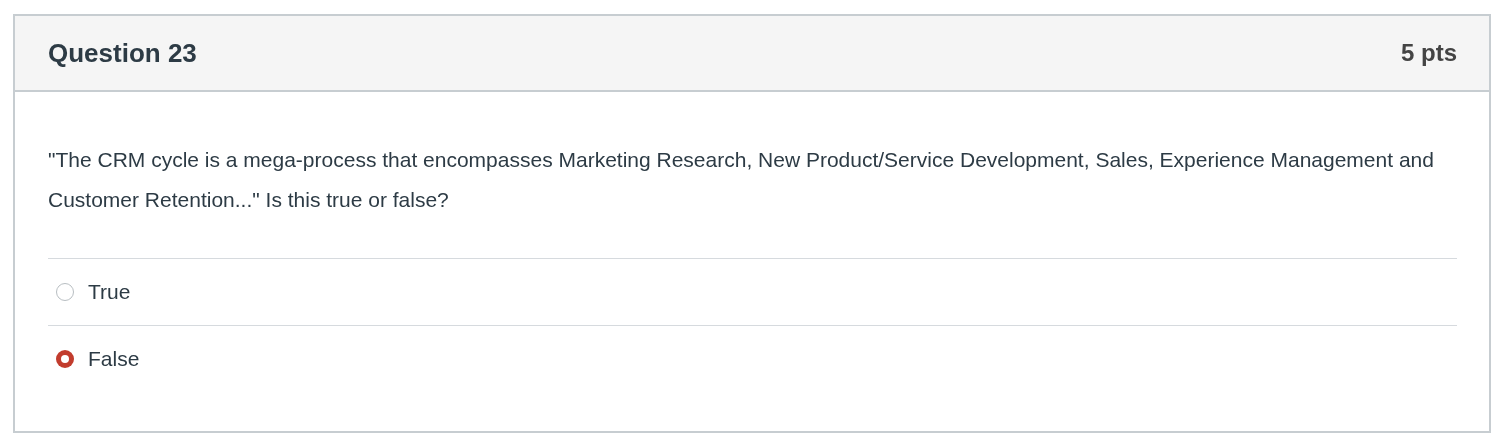  I want to click on answer-label: True, so click(109, 292).